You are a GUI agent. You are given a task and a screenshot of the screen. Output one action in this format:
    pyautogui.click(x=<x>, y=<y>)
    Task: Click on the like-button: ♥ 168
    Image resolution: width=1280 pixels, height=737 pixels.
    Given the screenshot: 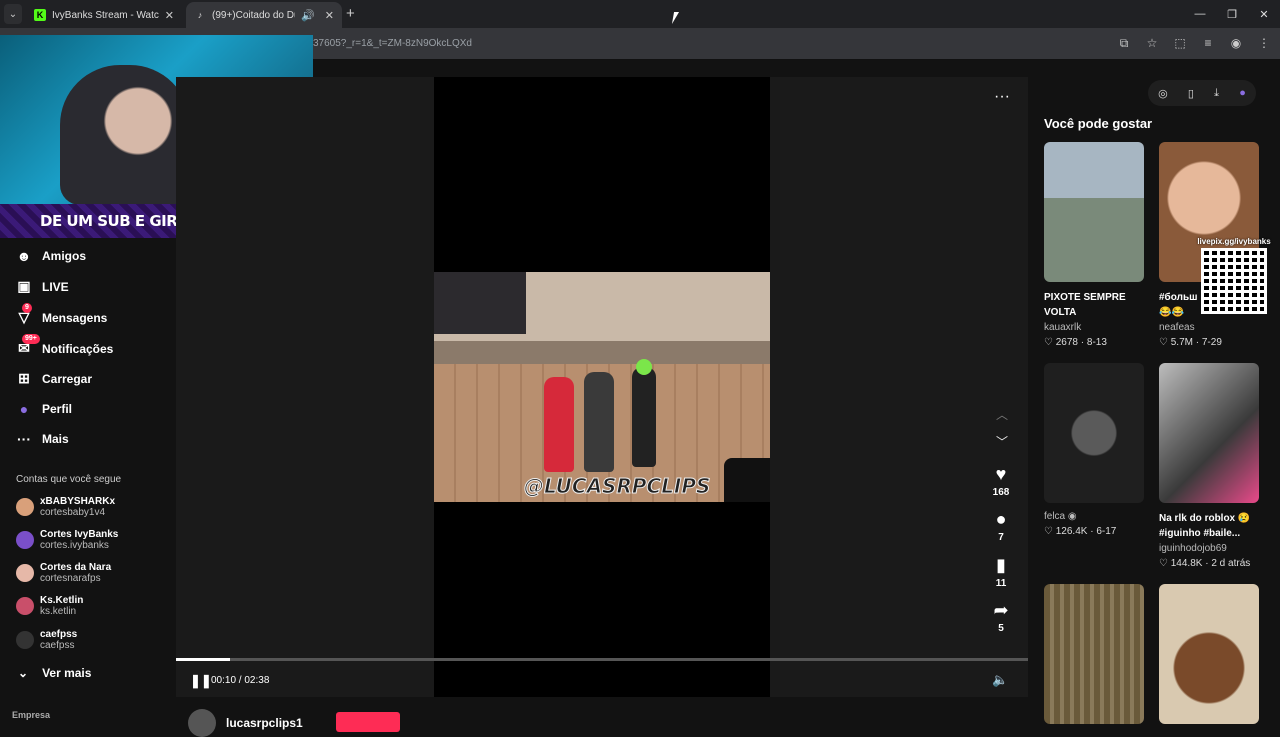 What is the action you would take?
    pyautogui.click(x=1001, y=481)
    